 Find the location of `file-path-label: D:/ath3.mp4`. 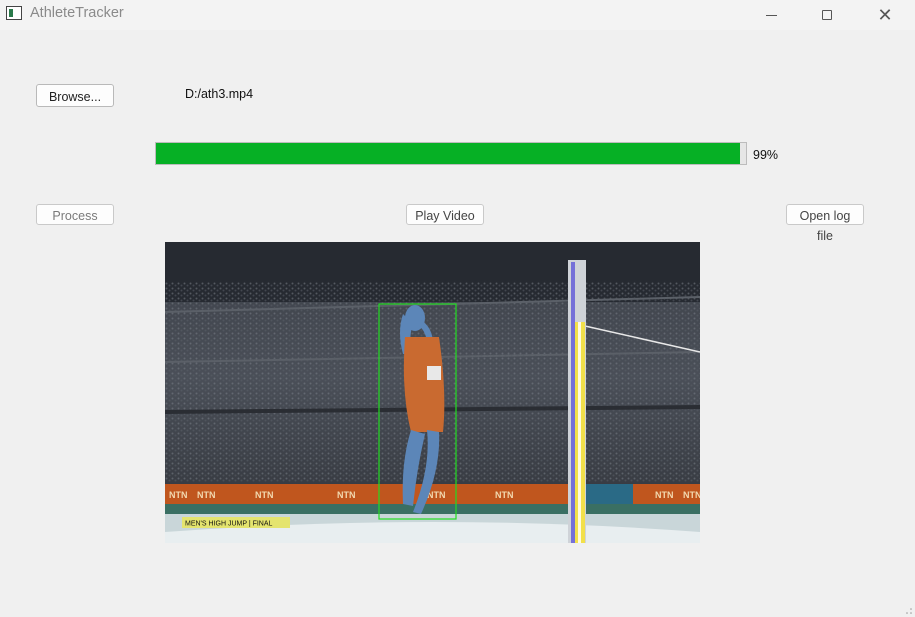

file-path-label: D:/ath3.mp4 is located at coordinates (219, 94).